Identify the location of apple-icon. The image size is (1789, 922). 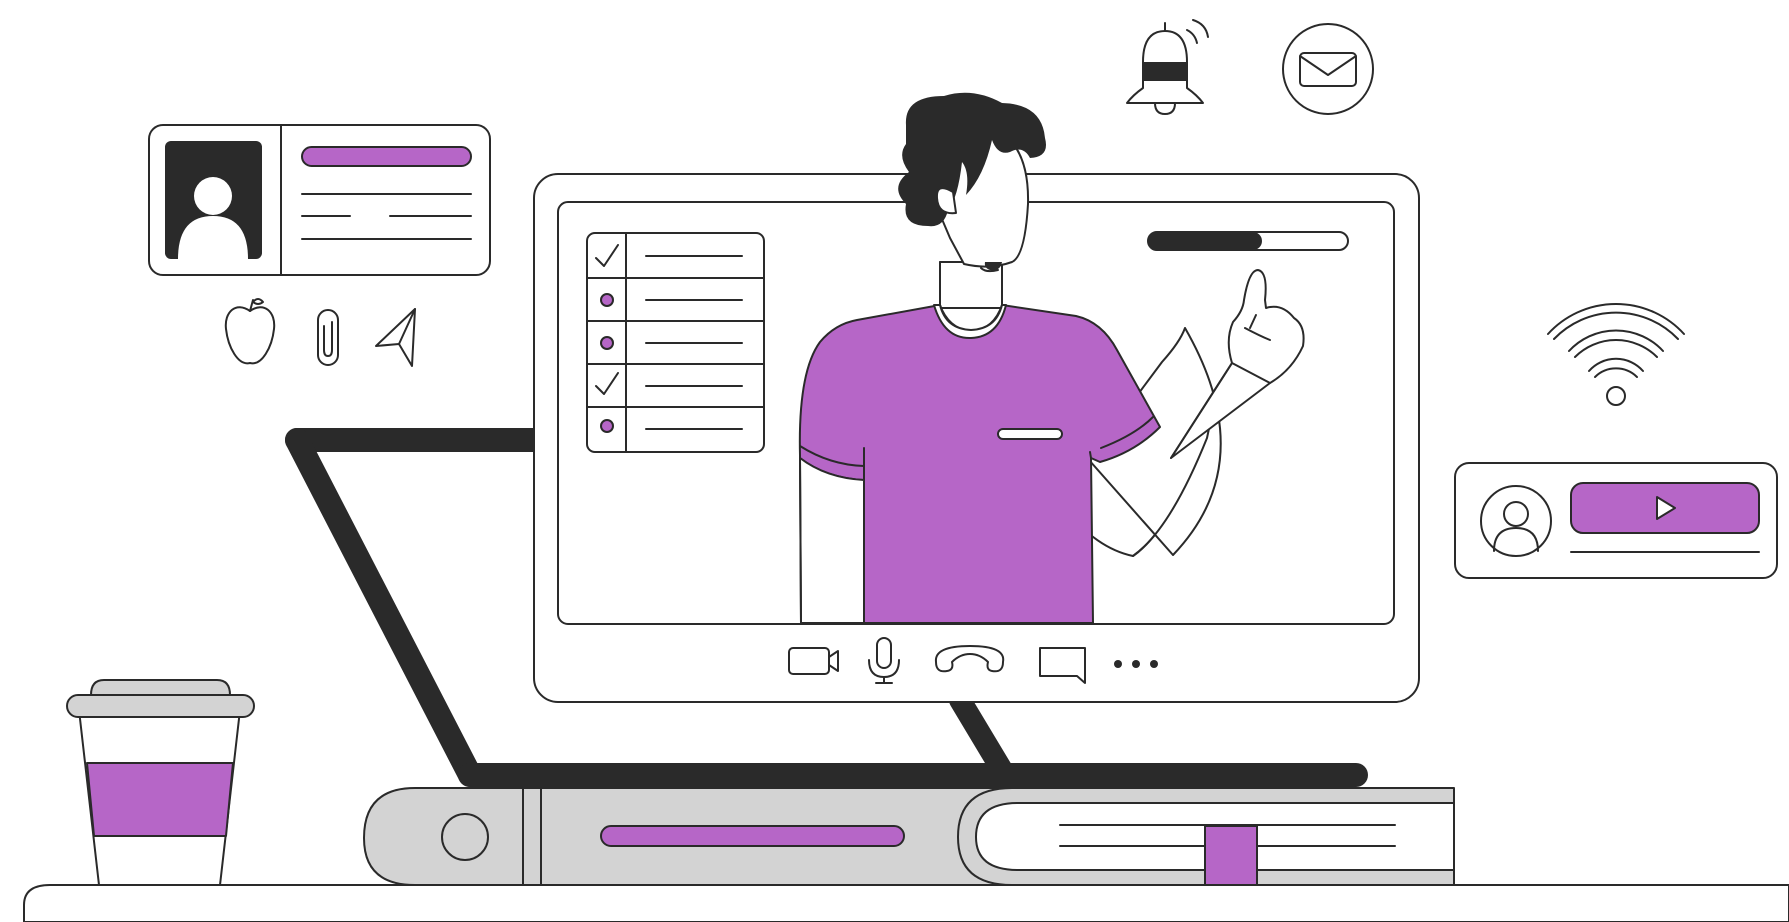
(250, 331).